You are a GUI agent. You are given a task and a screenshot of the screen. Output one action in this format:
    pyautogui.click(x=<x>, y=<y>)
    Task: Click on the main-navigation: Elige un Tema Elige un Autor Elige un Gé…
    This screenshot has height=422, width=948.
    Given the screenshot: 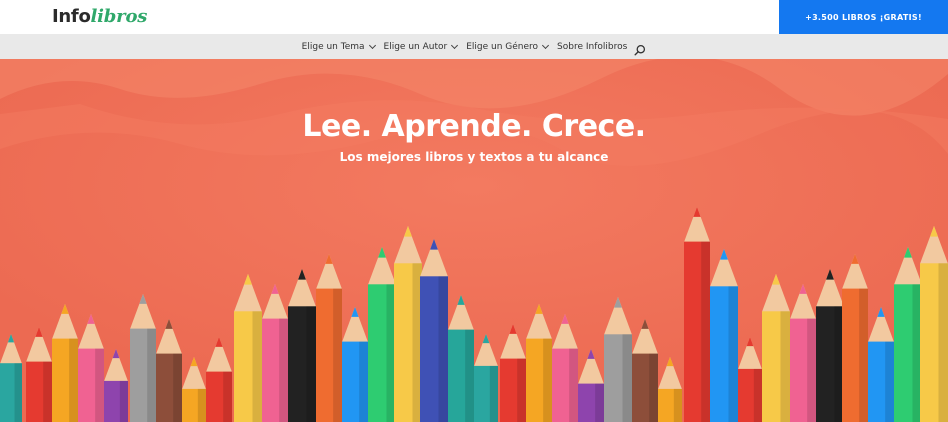 What is the action you would take?
    pyautogui.click(x=474, y=46)
    